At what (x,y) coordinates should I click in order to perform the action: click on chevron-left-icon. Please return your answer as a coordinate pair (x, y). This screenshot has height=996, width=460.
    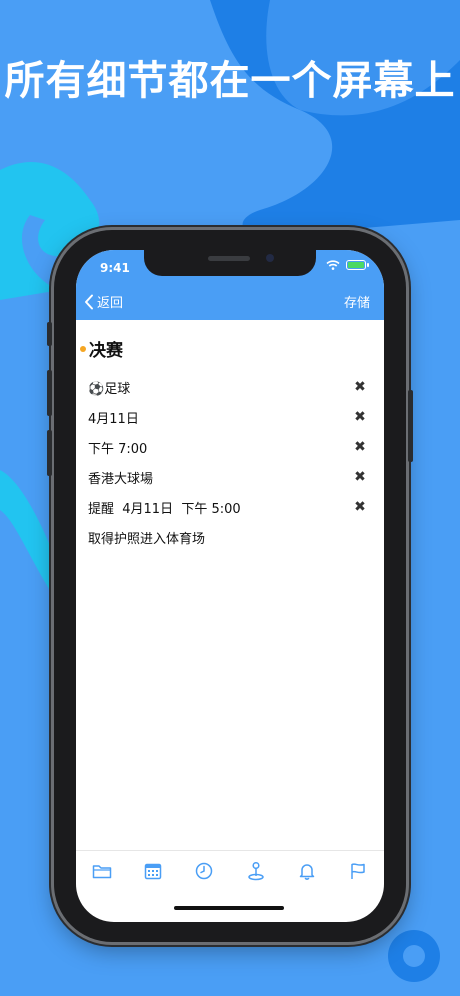
    Looking at the image, I should click on (89, 301).